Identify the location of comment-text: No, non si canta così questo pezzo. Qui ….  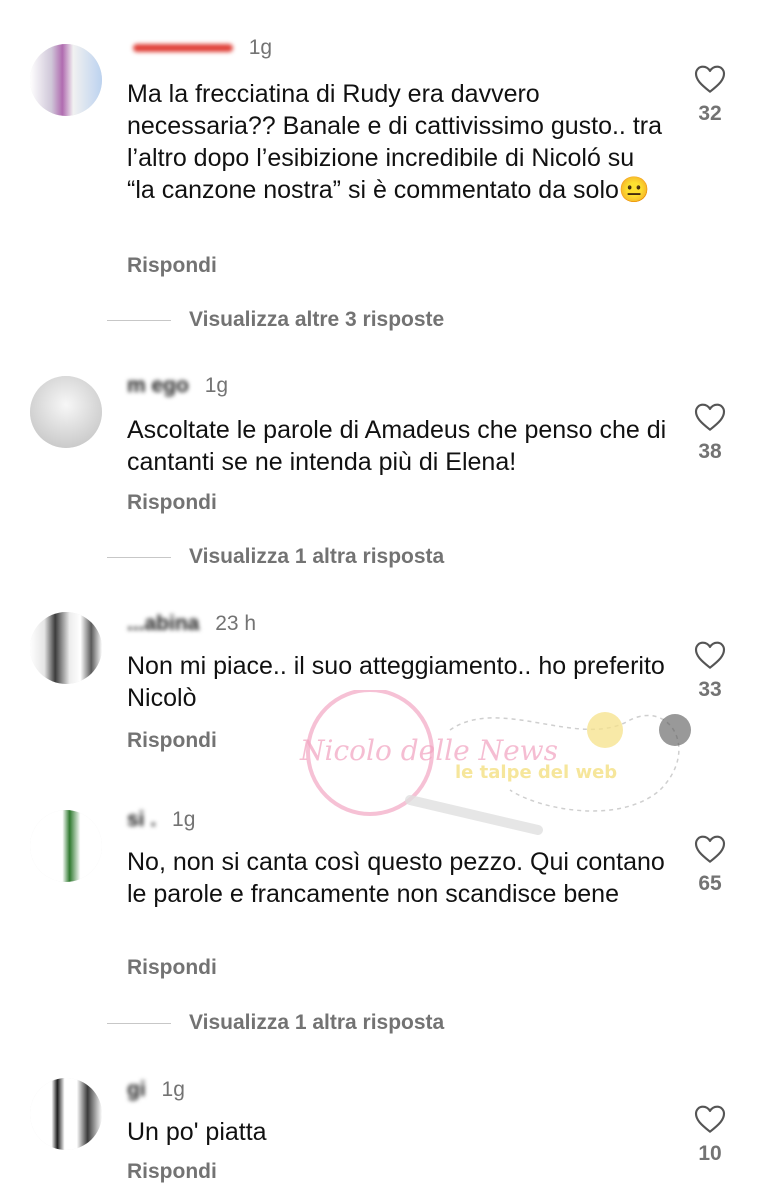
(396, 878).